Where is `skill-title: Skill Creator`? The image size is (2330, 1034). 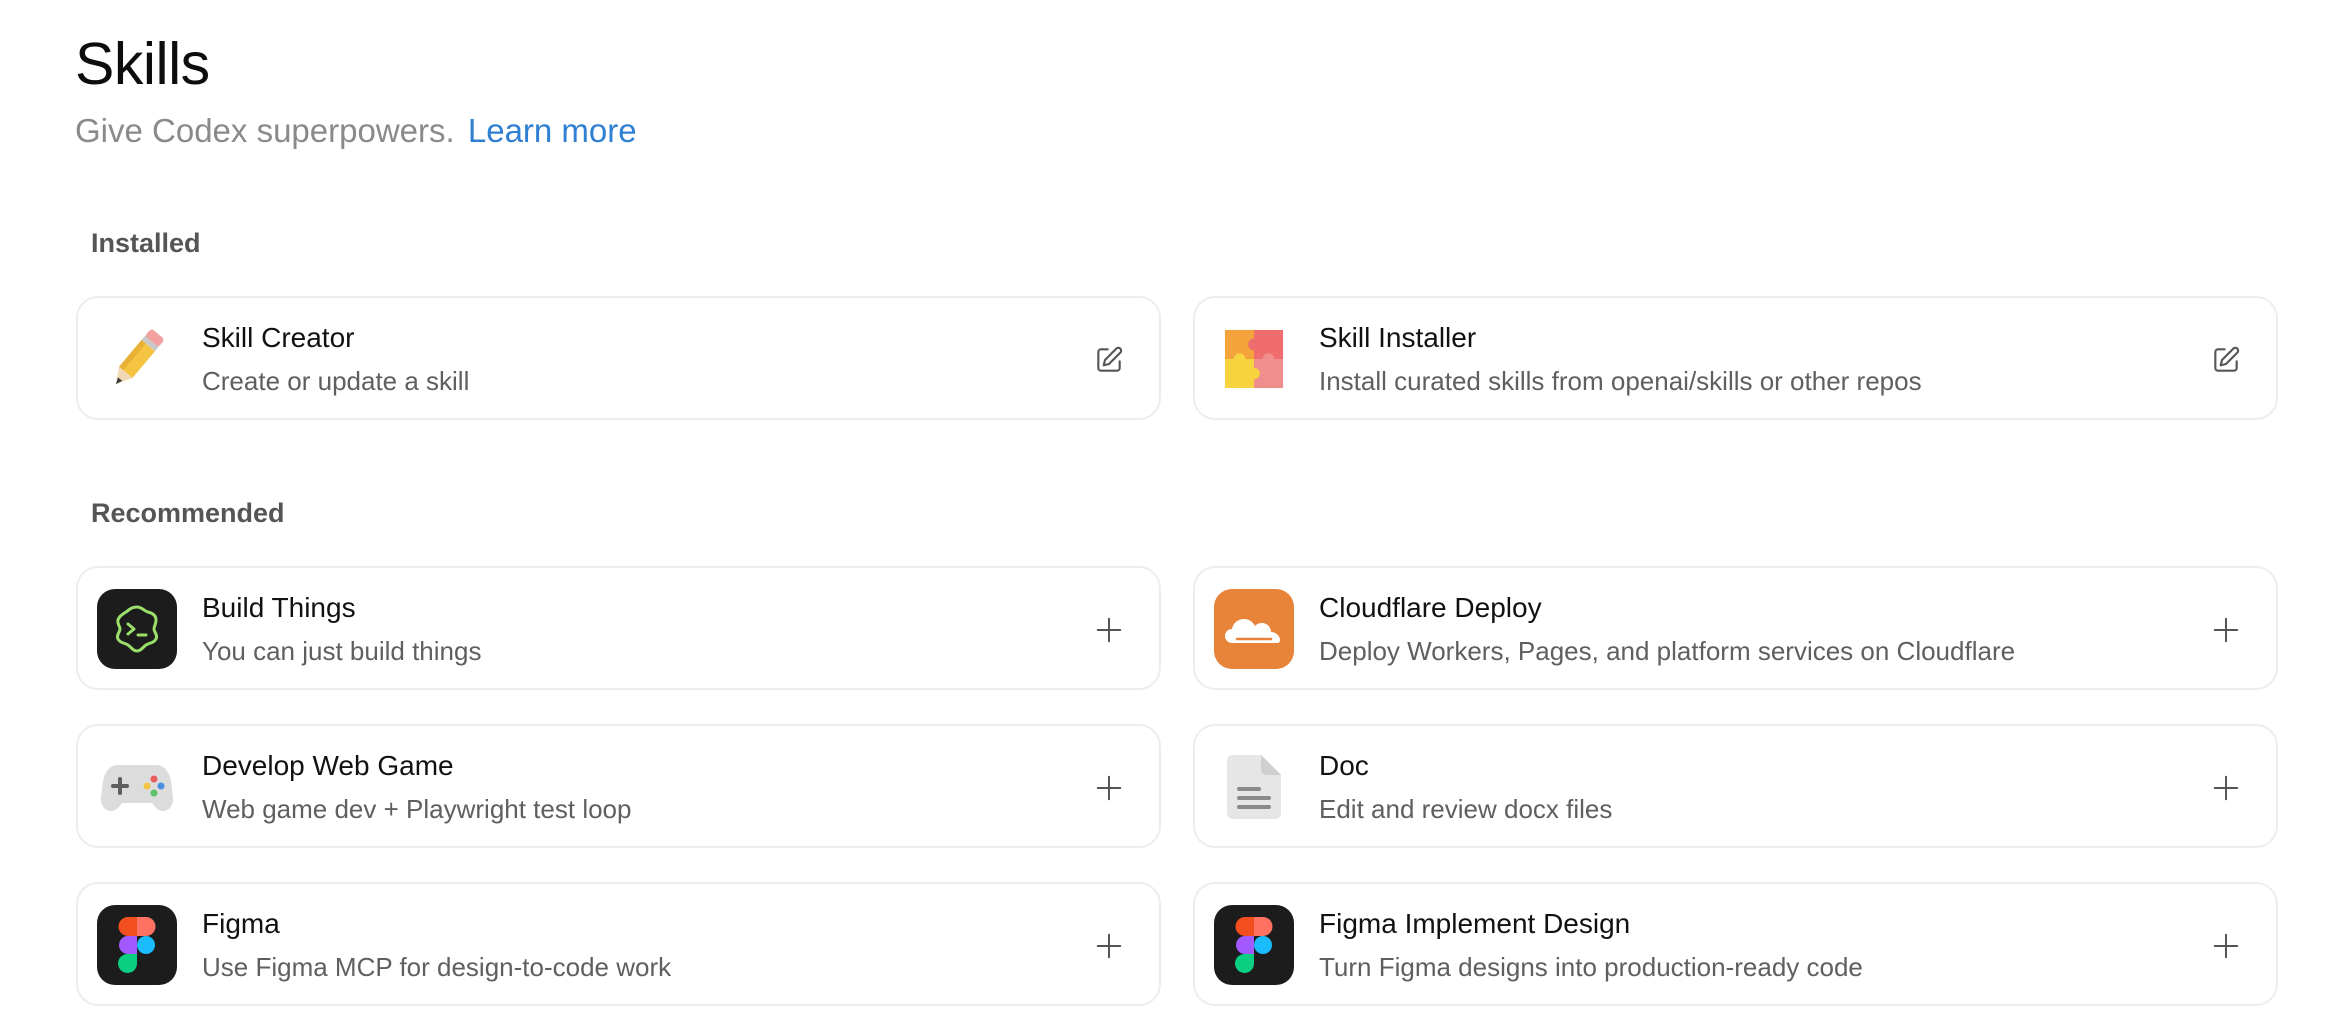
skill-title: Skill Creator is located at coordinates (278, 337).